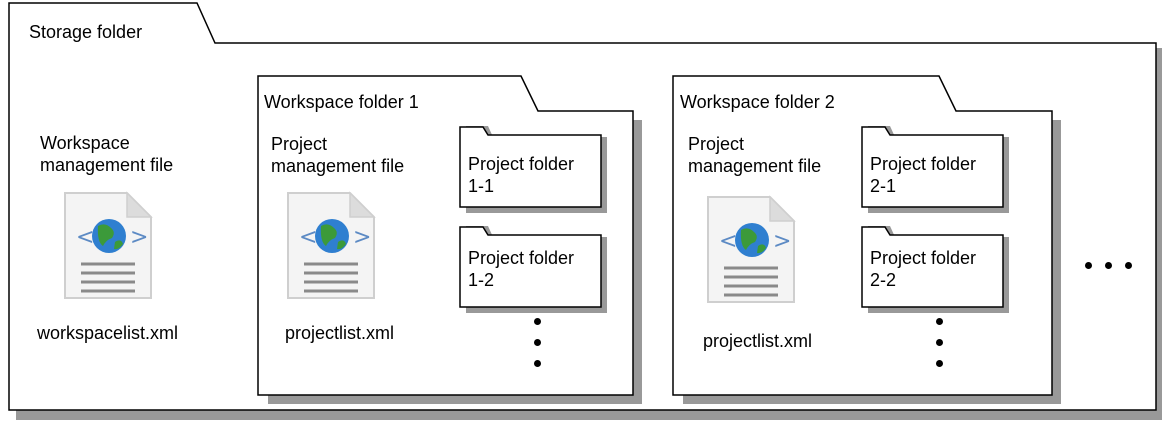  What do you see at coordinates (923, 175) in the screenshot?
I see `project-folder-2-1-label: Project folder 2-1` at bounding box center [923, 175].